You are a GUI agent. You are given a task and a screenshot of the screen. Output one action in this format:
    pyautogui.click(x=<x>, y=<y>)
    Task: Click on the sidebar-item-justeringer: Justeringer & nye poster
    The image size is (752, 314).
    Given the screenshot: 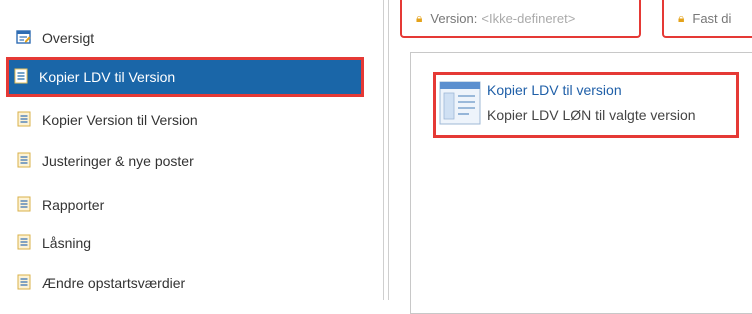 What is the action you would take?
    pyautogui.click(x=187, y=161)
    